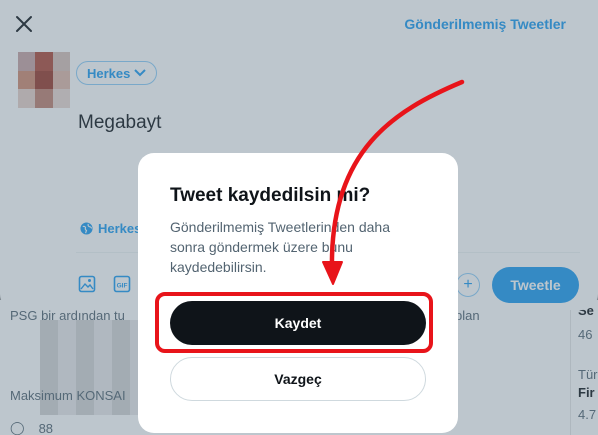  What do you see at coordinates (270, 195) in the screenshot?
I see `dialog-title: Tweet kaydedilsin mi?` at bounding box center [270, 195].